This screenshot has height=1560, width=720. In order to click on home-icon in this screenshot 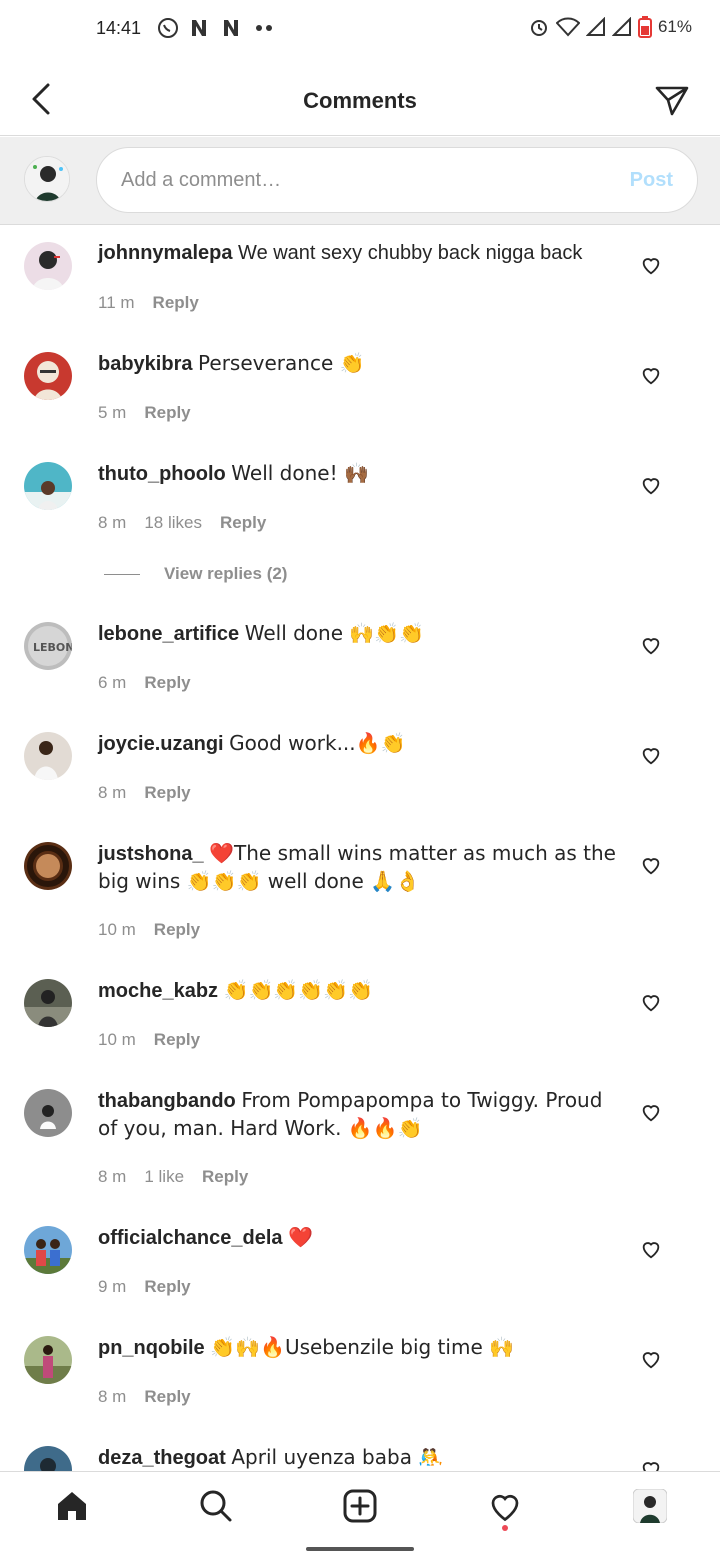, I will do `click(72, 1506)`.